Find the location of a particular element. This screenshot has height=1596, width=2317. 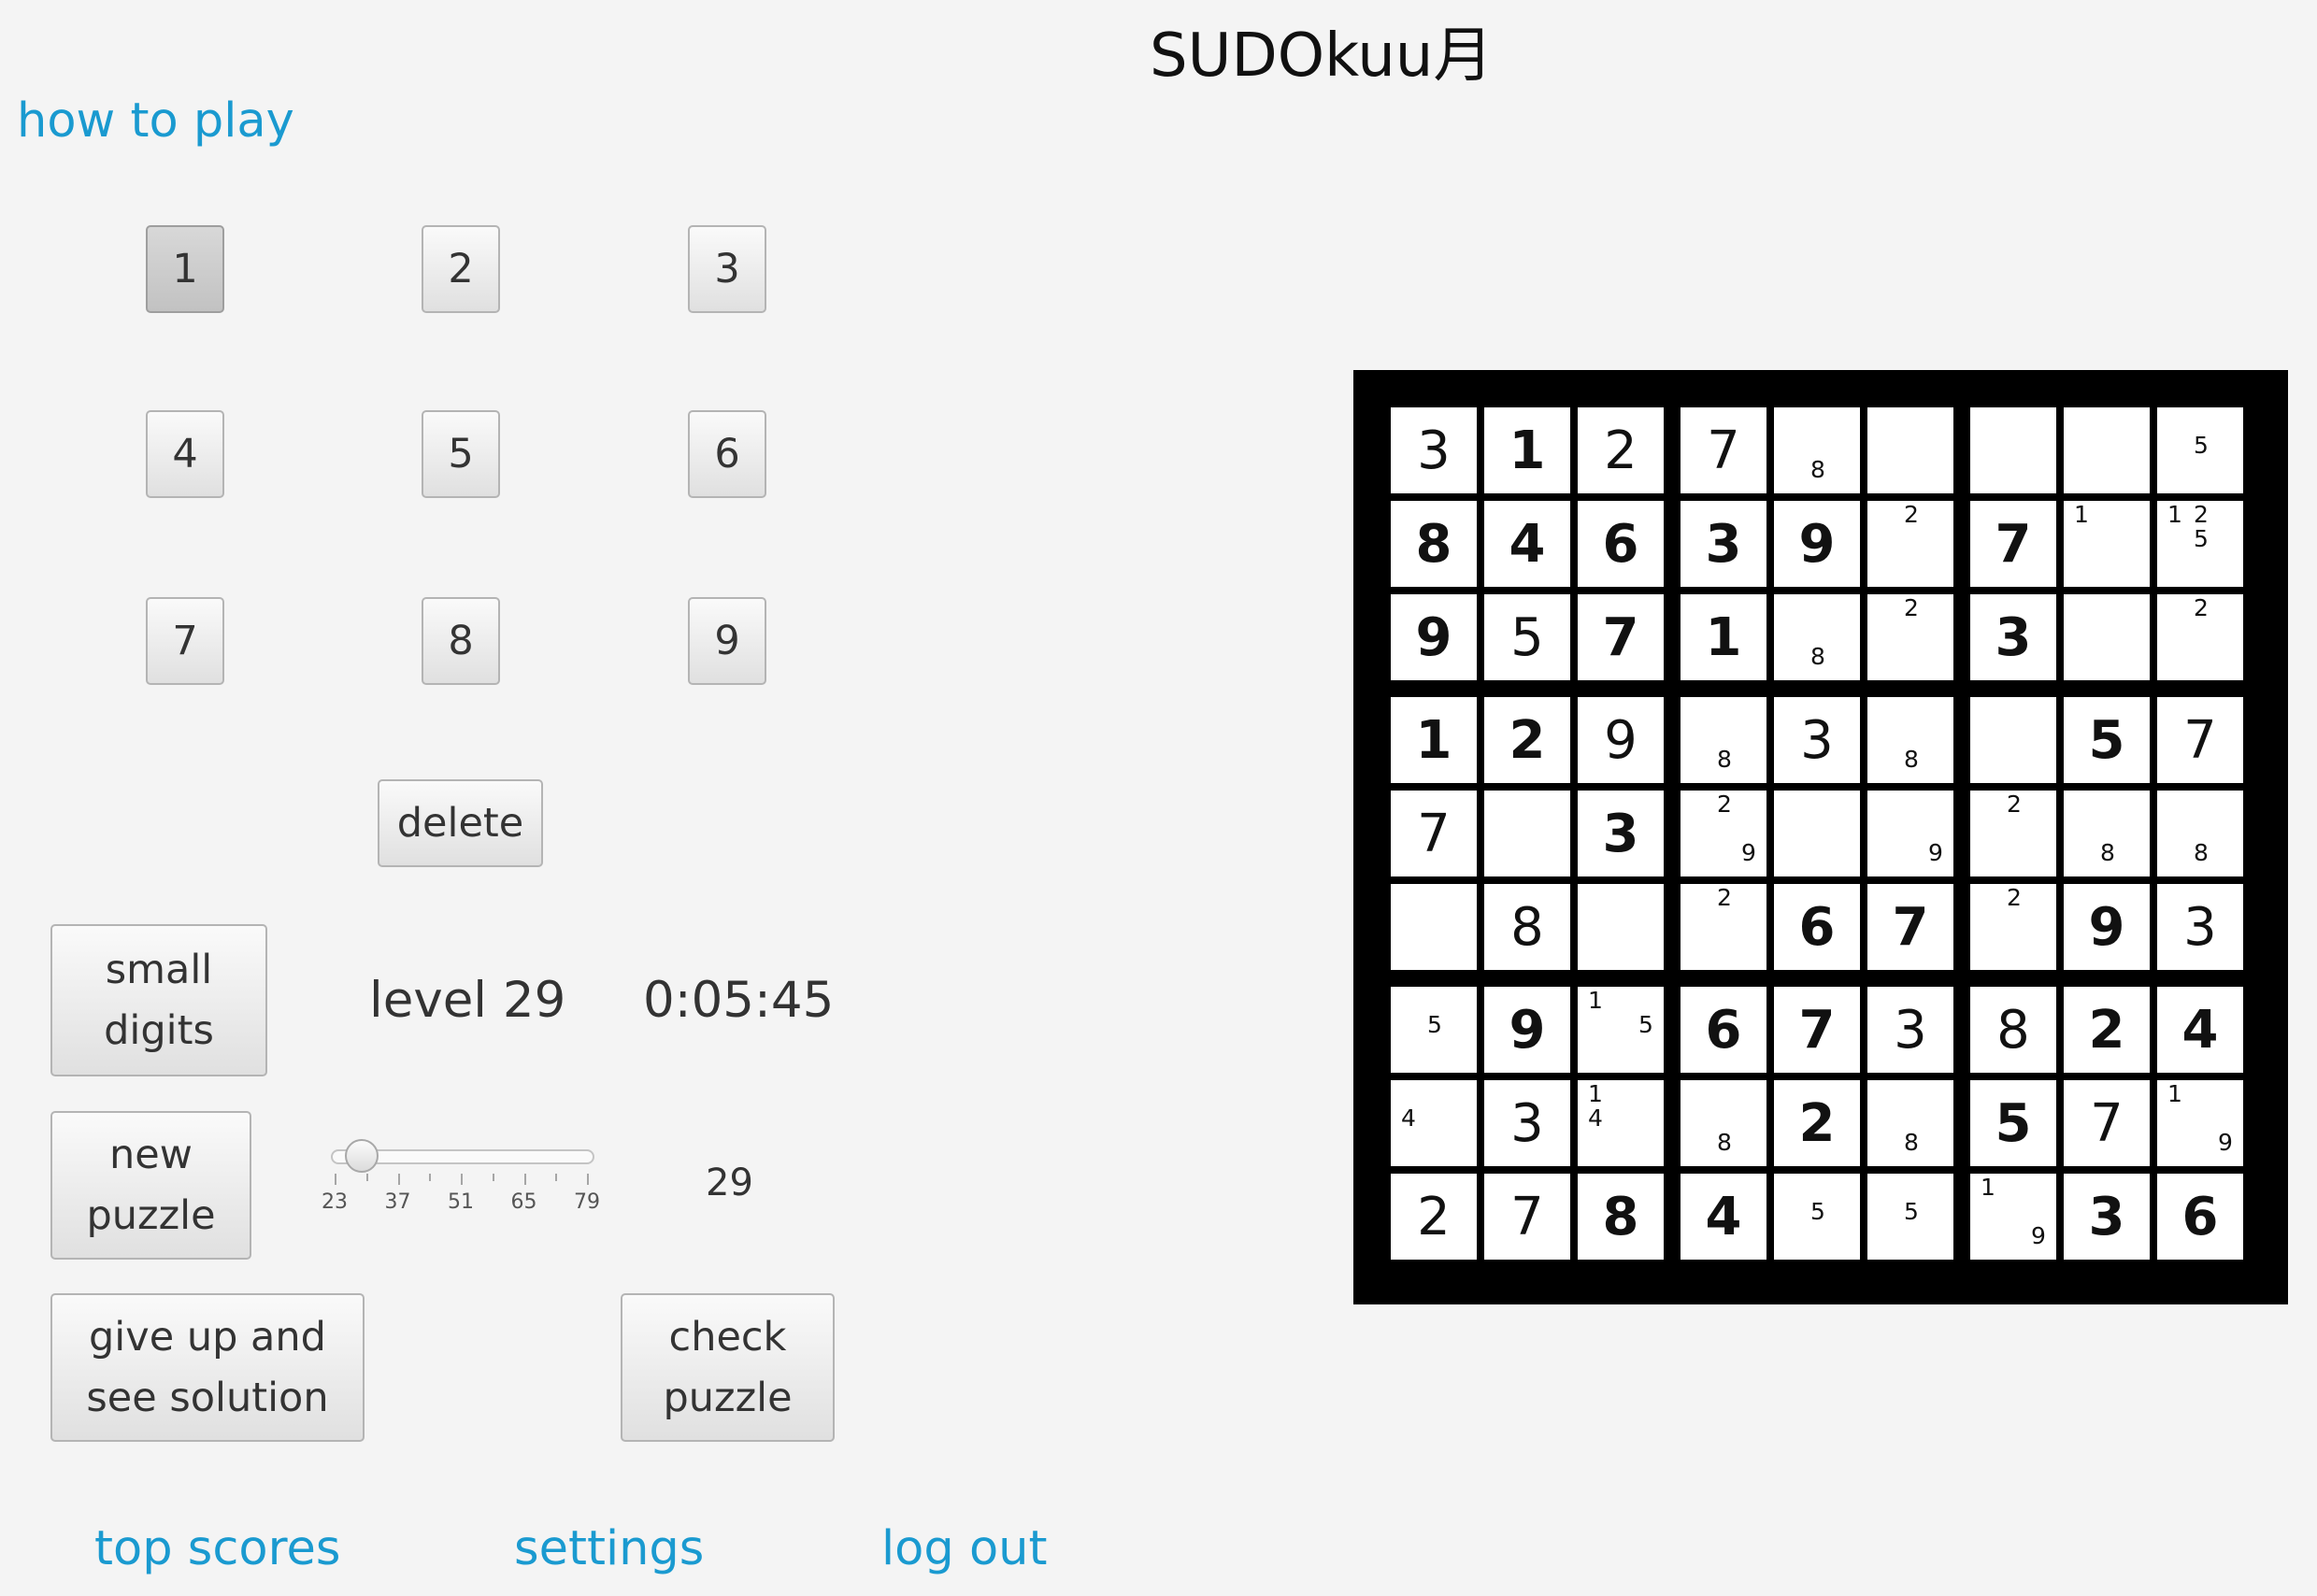

cell-r7c4: 6 is located at coordinates (1723, 1030).